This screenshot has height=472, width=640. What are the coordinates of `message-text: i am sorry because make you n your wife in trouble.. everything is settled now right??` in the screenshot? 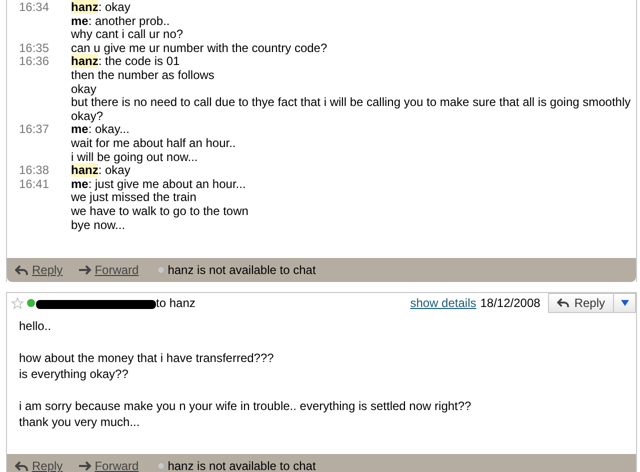 It's located at (245, 406).